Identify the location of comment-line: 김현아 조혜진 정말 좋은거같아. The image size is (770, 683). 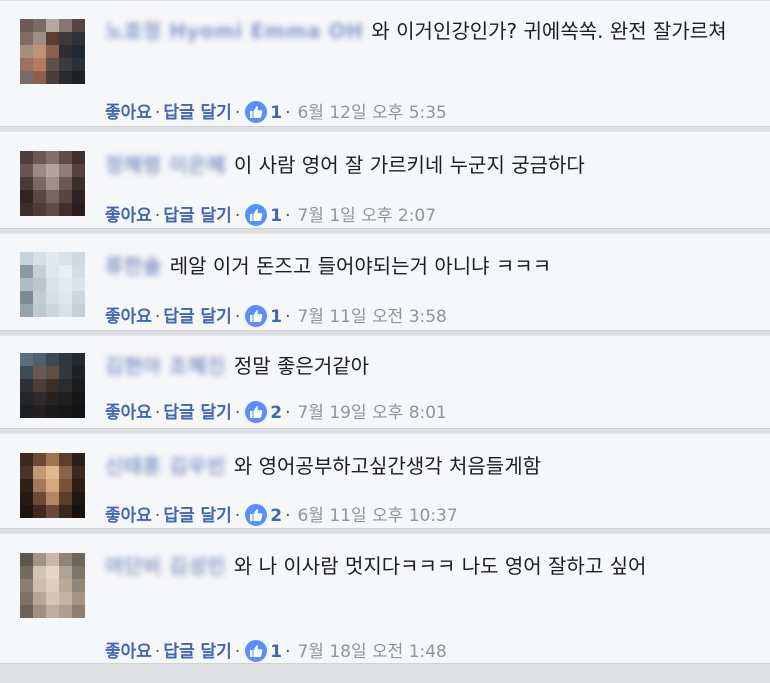
(427, 366).